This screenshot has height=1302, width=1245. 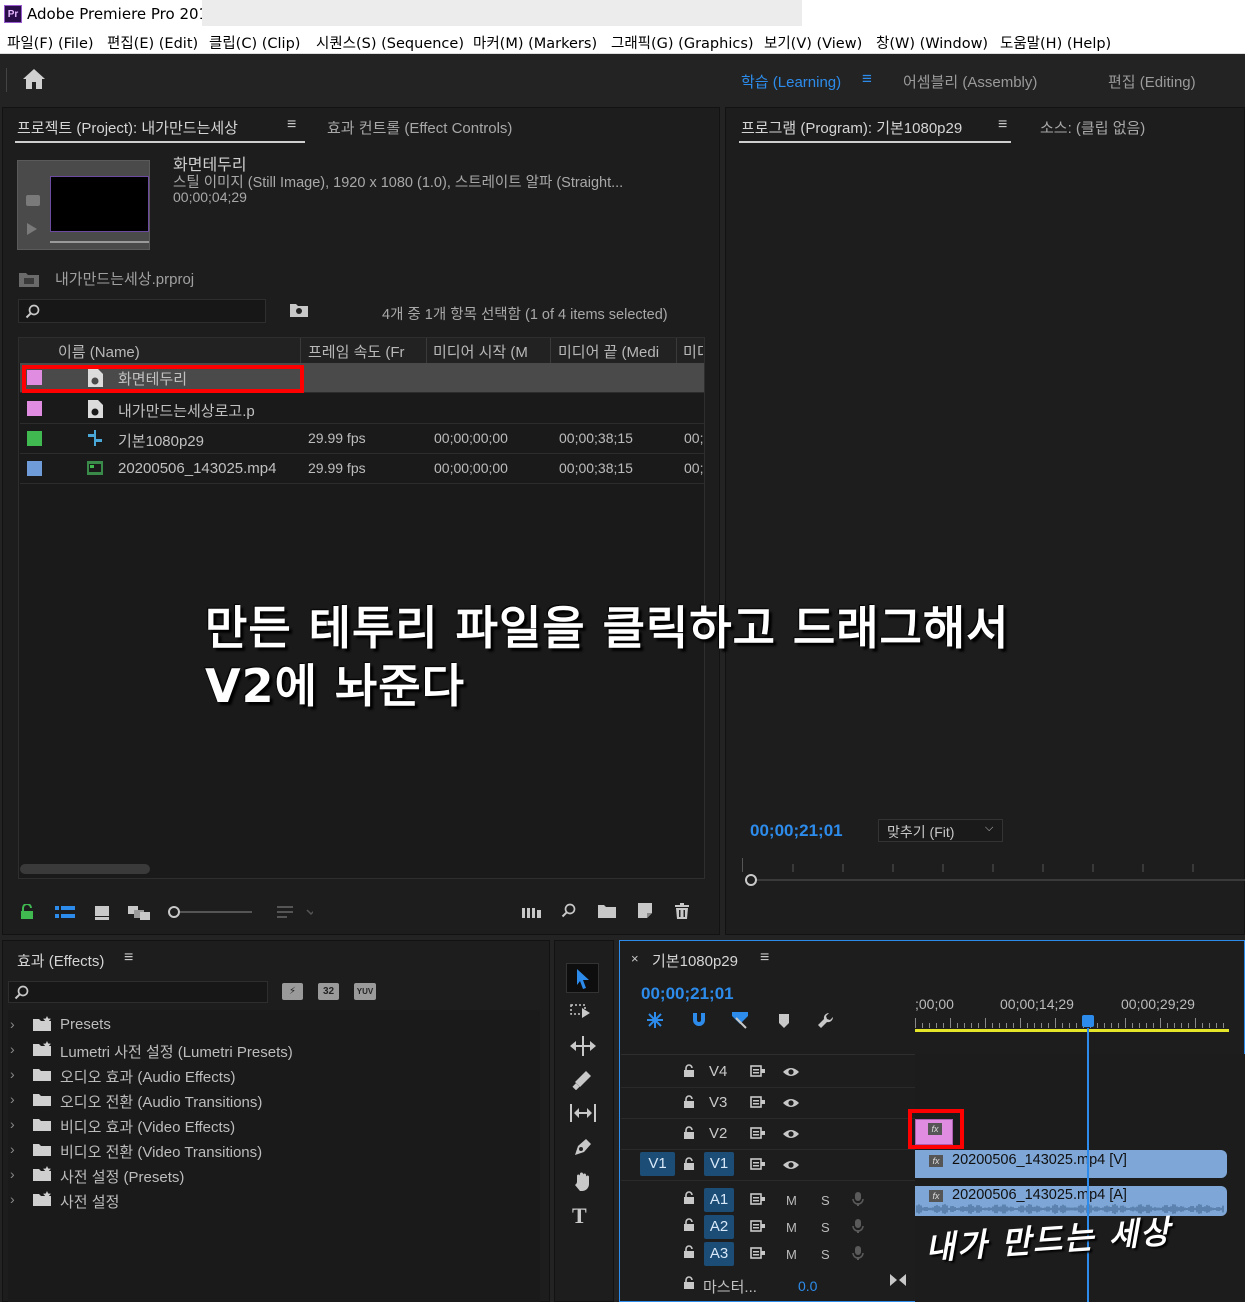 I want to click on menu-help: 도움말(H) (Help), so click(x=1055, y=42).